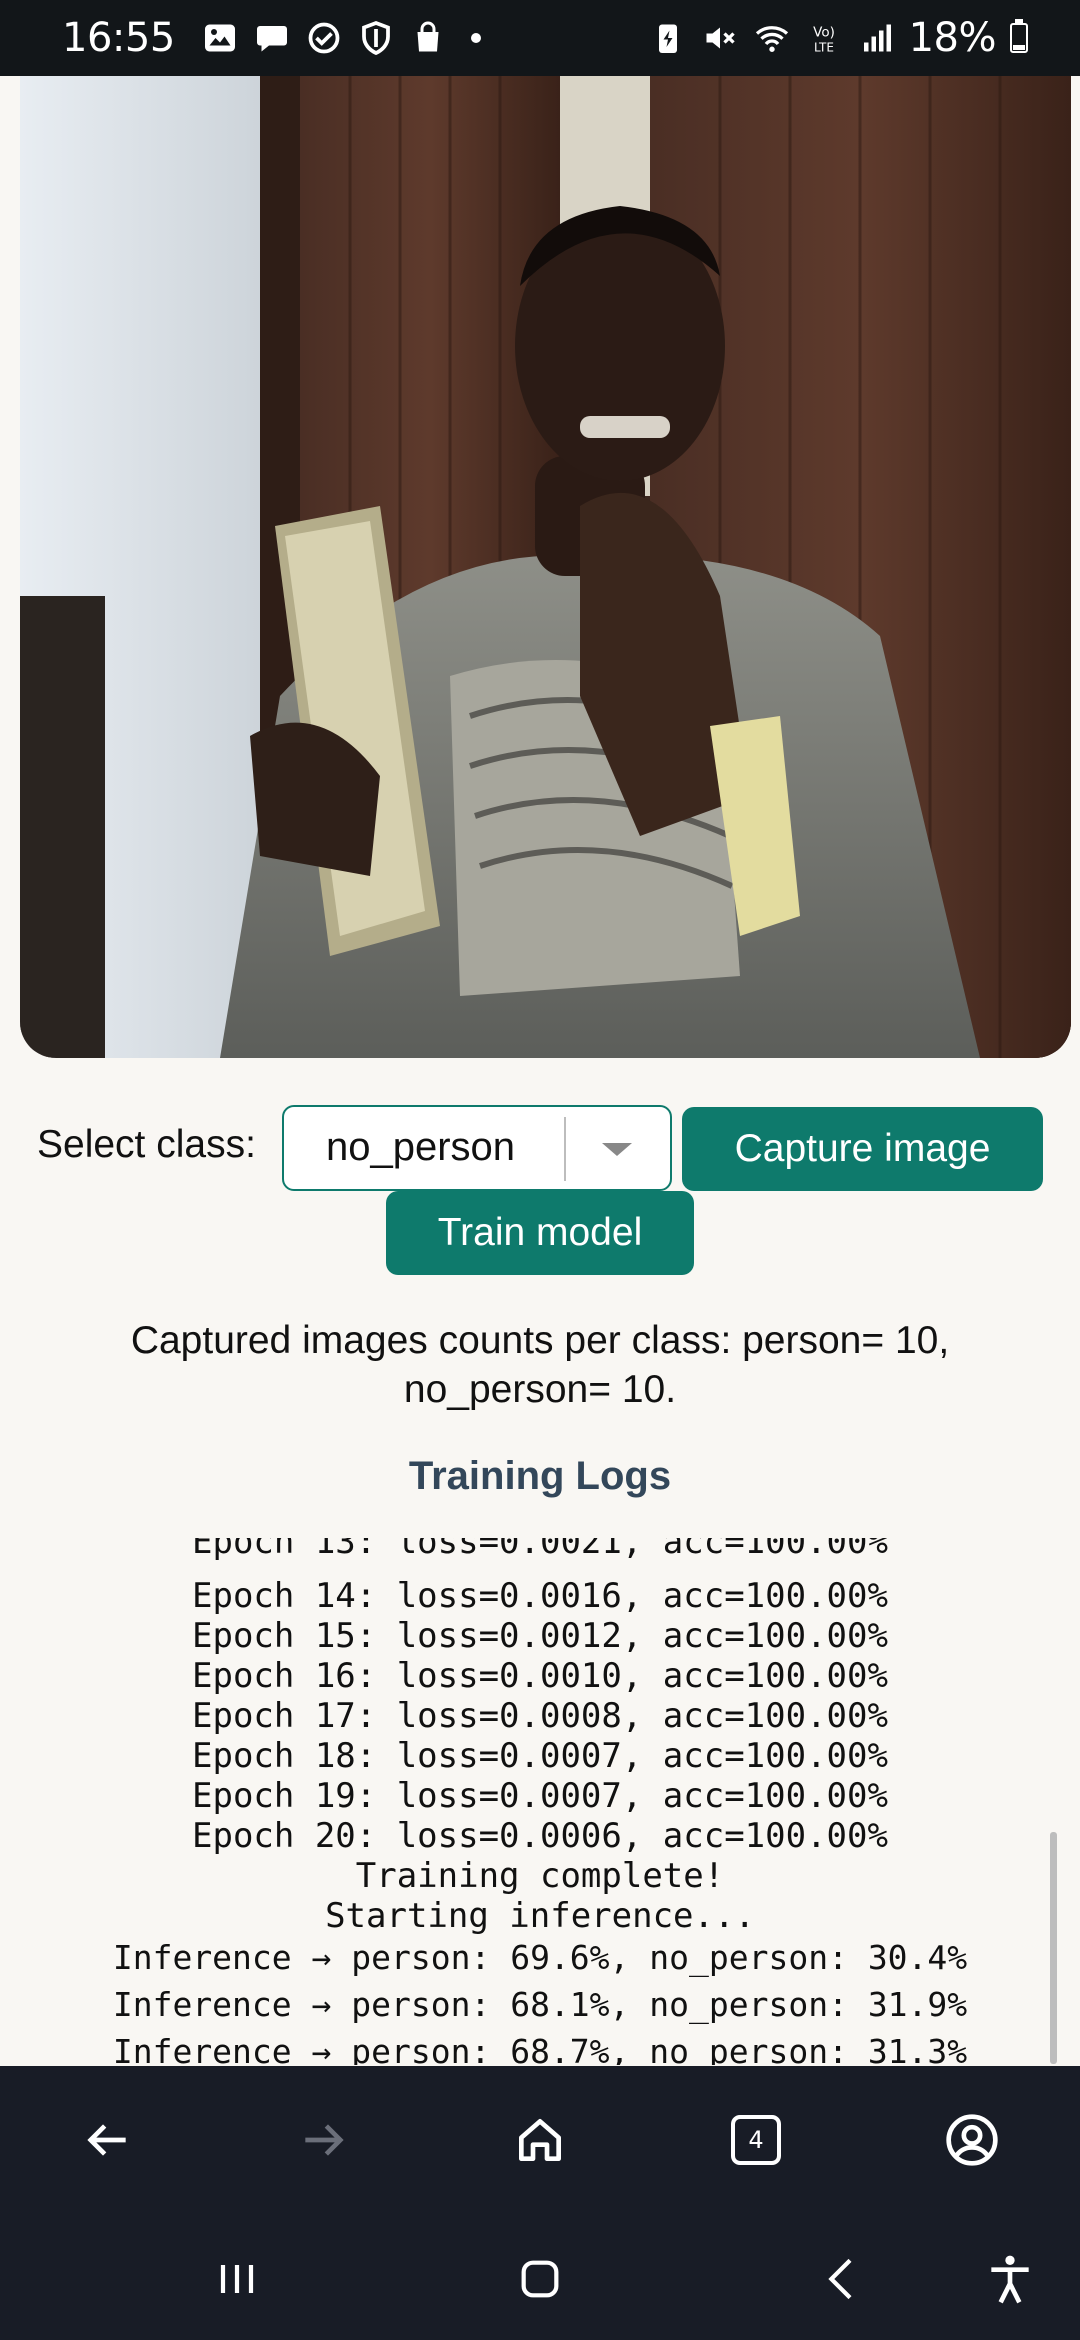 This screenshot has width=1080, height=2340. Describe the element at coordinates (540, 1716) in the screenshot. I see `log-line: Epoch 17: loss=0.0008, acc=100.00%` at that location.